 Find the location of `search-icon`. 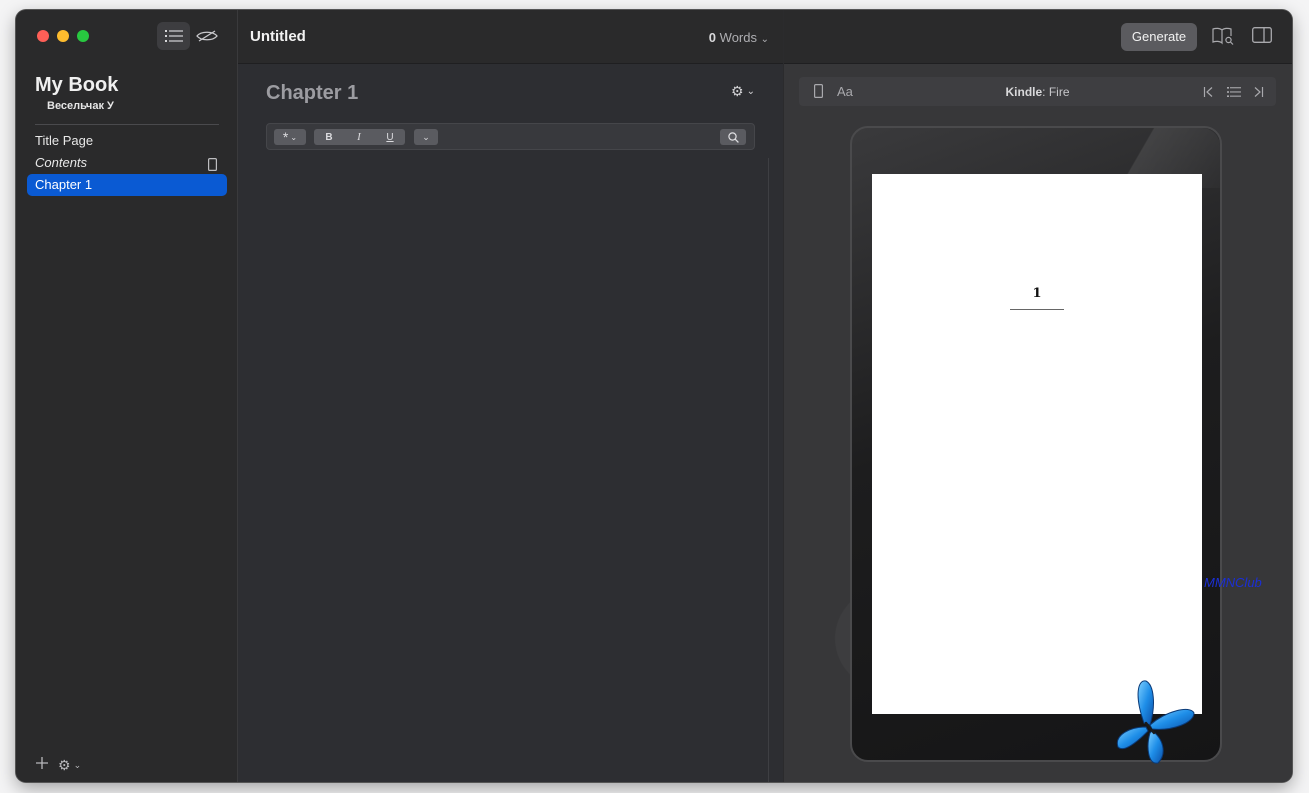

search-icon is located at coordinates (733, 137).